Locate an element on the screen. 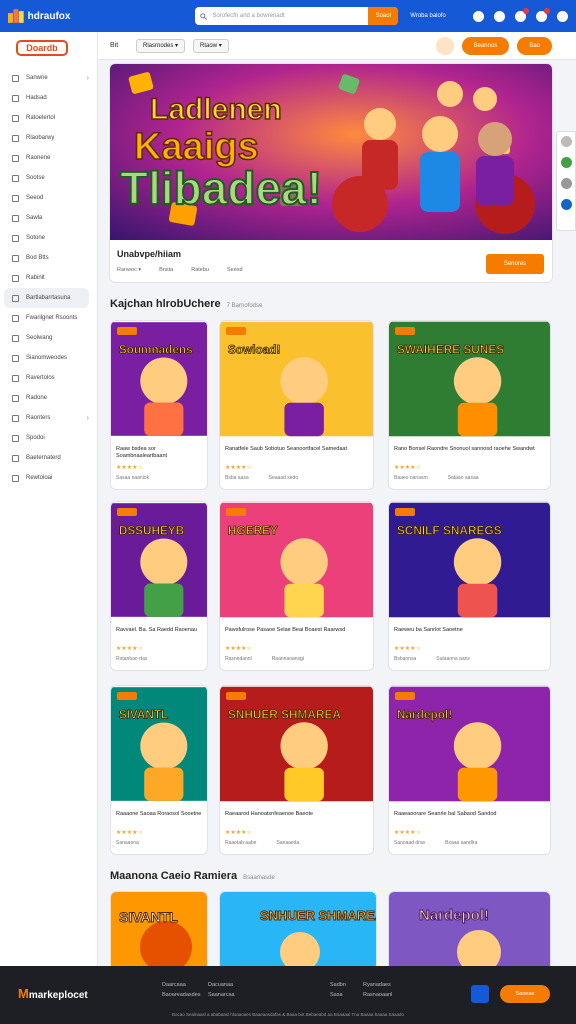 This screenshot has height=1024, width=576. hero-cta-button: Senores is located at coordinates (515, 264).